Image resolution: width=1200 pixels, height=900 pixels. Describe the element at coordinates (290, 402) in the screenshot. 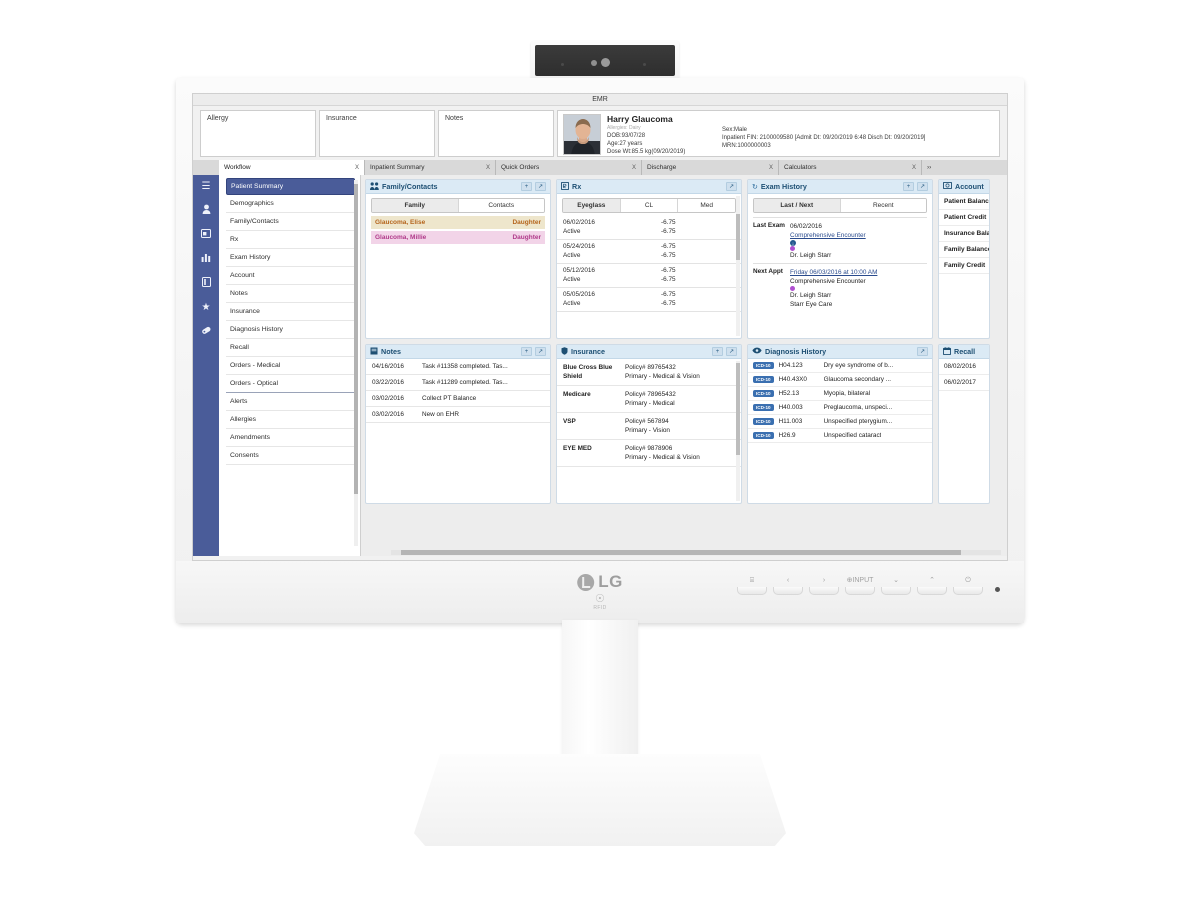

I see `sidebar-item-alerts: Alerts` at that location.